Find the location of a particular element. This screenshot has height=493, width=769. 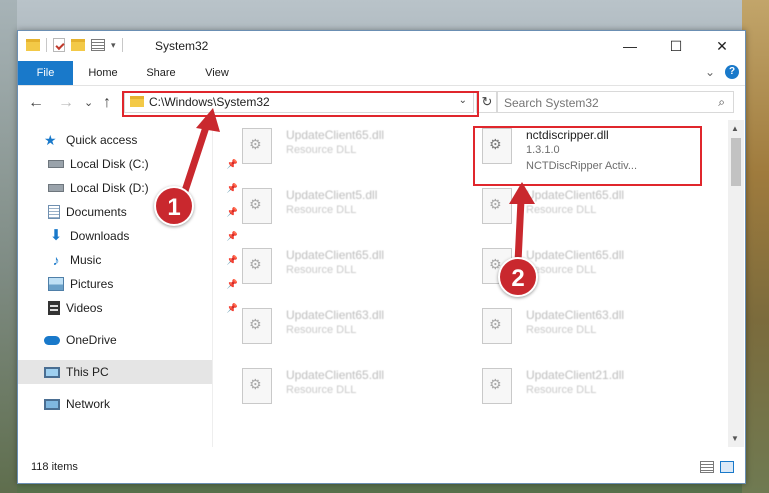

step-2-badge: 2 is located at coordinates (518, 277).